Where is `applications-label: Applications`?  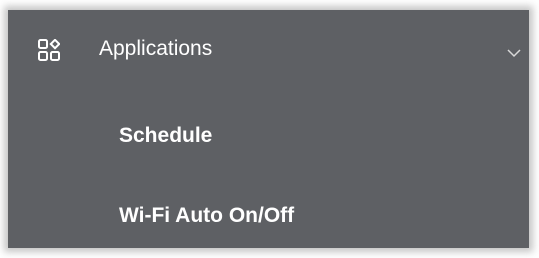
applications-label: Applications is located at coordinates (156, 48).